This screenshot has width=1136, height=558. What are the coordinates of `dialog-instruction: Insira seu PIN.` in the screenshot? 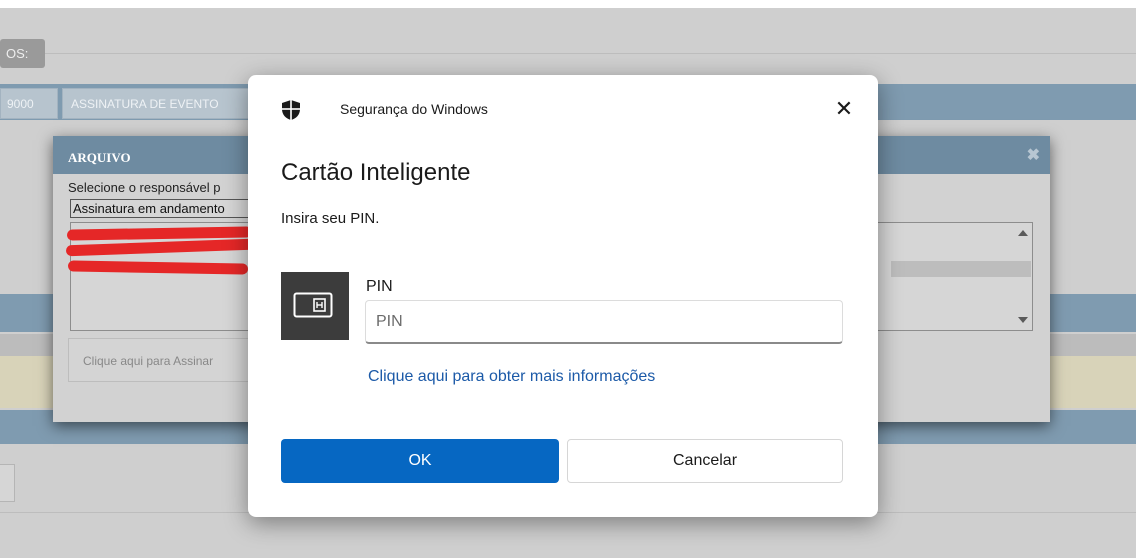 It's located at (330, 218).